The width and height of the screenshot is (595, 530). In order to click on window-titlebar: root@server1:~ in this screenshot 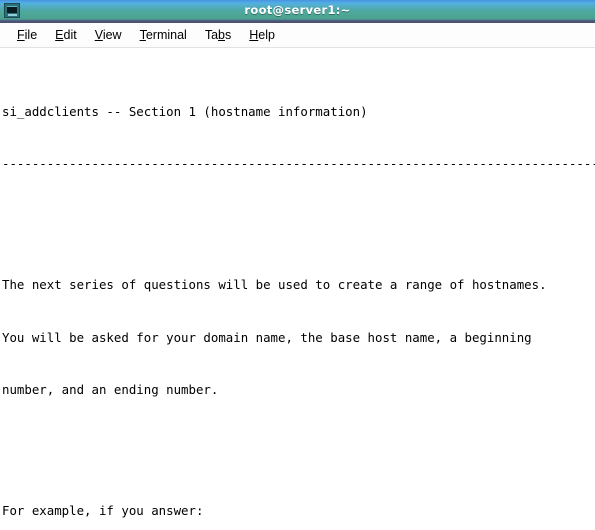, I will do `click(297, 11)`.